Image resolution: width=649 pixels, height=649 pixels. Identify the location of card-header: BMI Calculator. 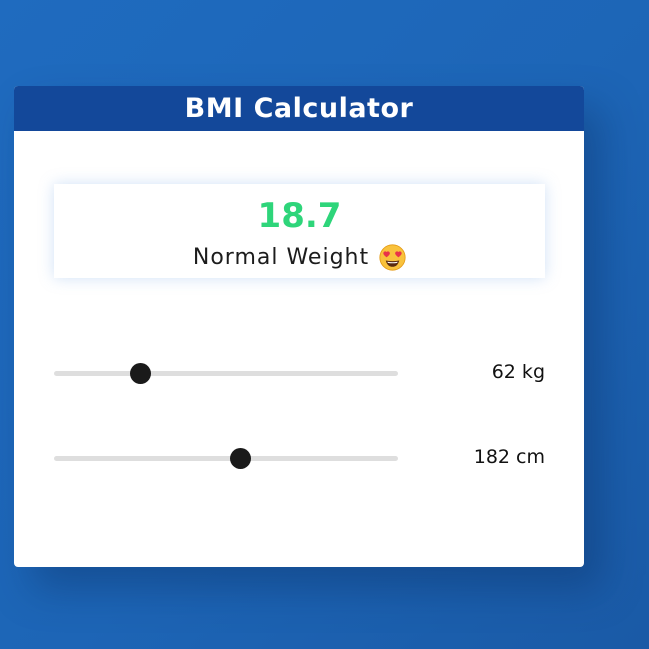
(299, 108).